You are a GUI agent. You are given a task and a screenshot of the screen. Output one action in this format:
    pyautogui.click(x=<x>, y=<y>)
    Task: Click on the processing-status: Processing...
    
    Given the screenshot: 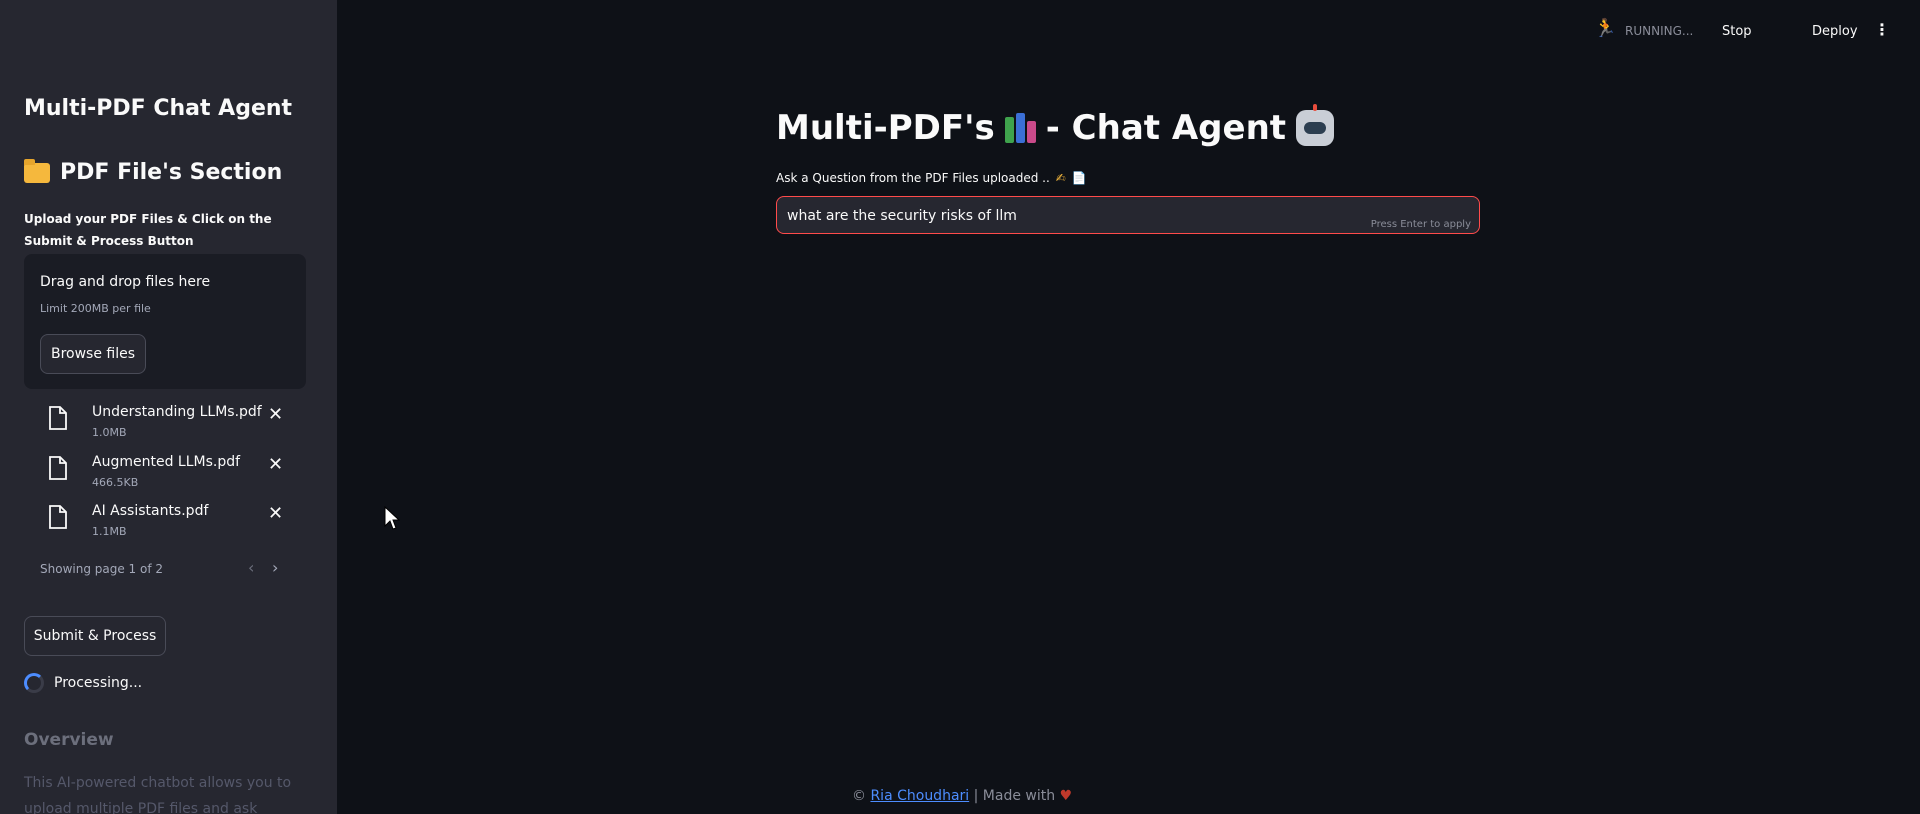 What is the action you would take?
    pyautogui.click(x=83, y=683)
    